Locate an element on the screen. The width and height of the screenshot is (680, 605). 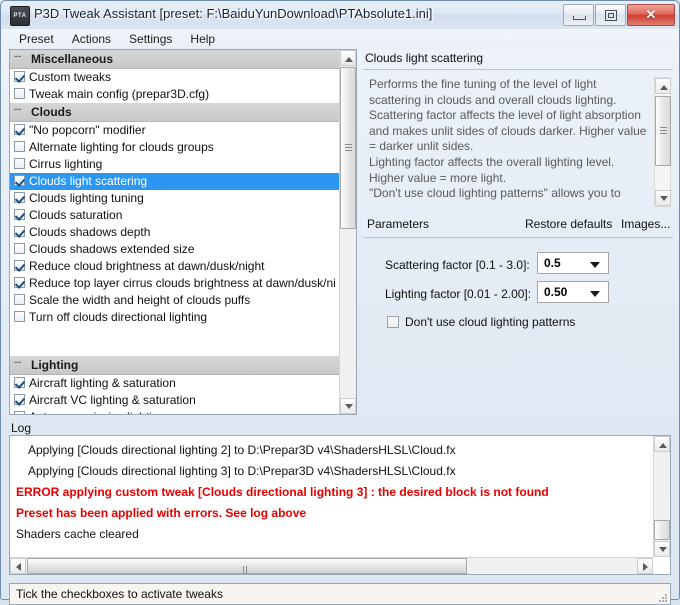
tweak-item: Aircraft VC lighting & saturation is located at coordinates (174, 400).